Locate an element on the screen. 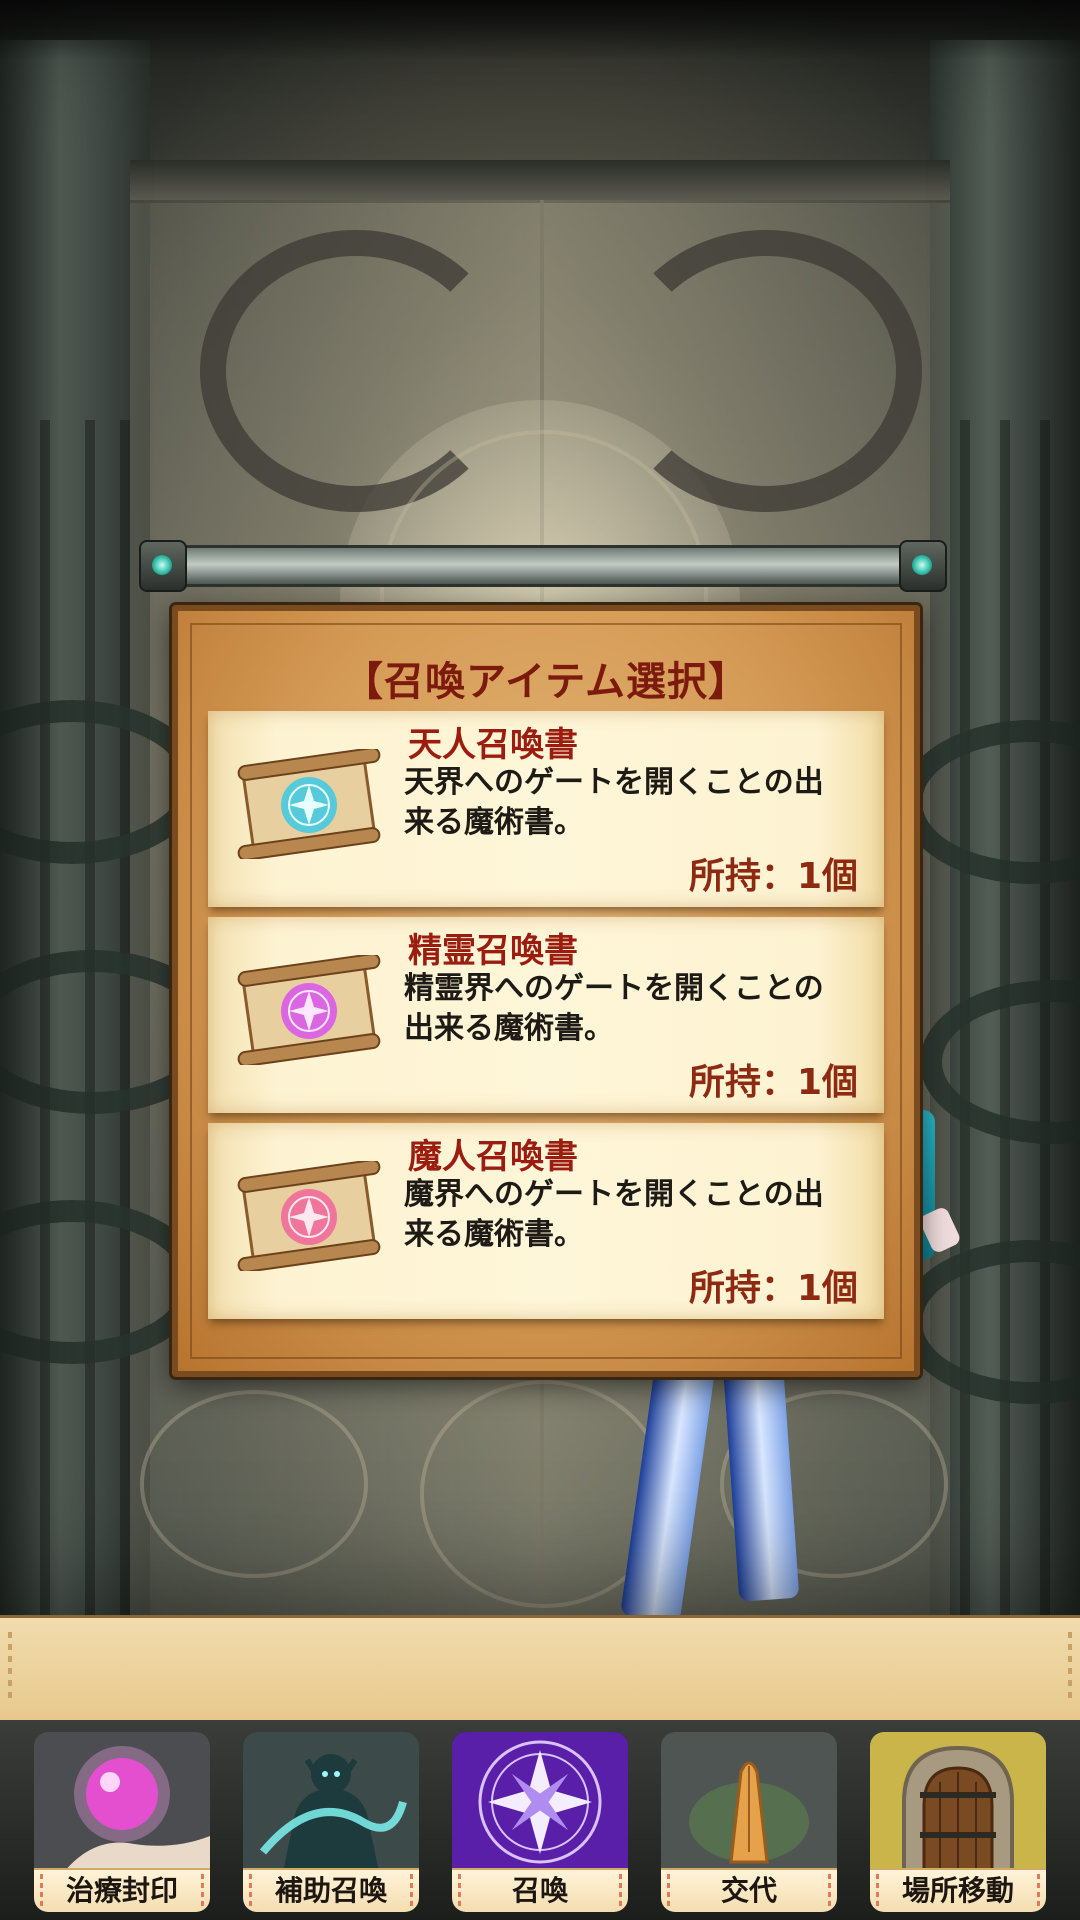 Image resolution: width=1080 pixels, height=1920 pixels. message-bar is located at coordinates (540, 1669).